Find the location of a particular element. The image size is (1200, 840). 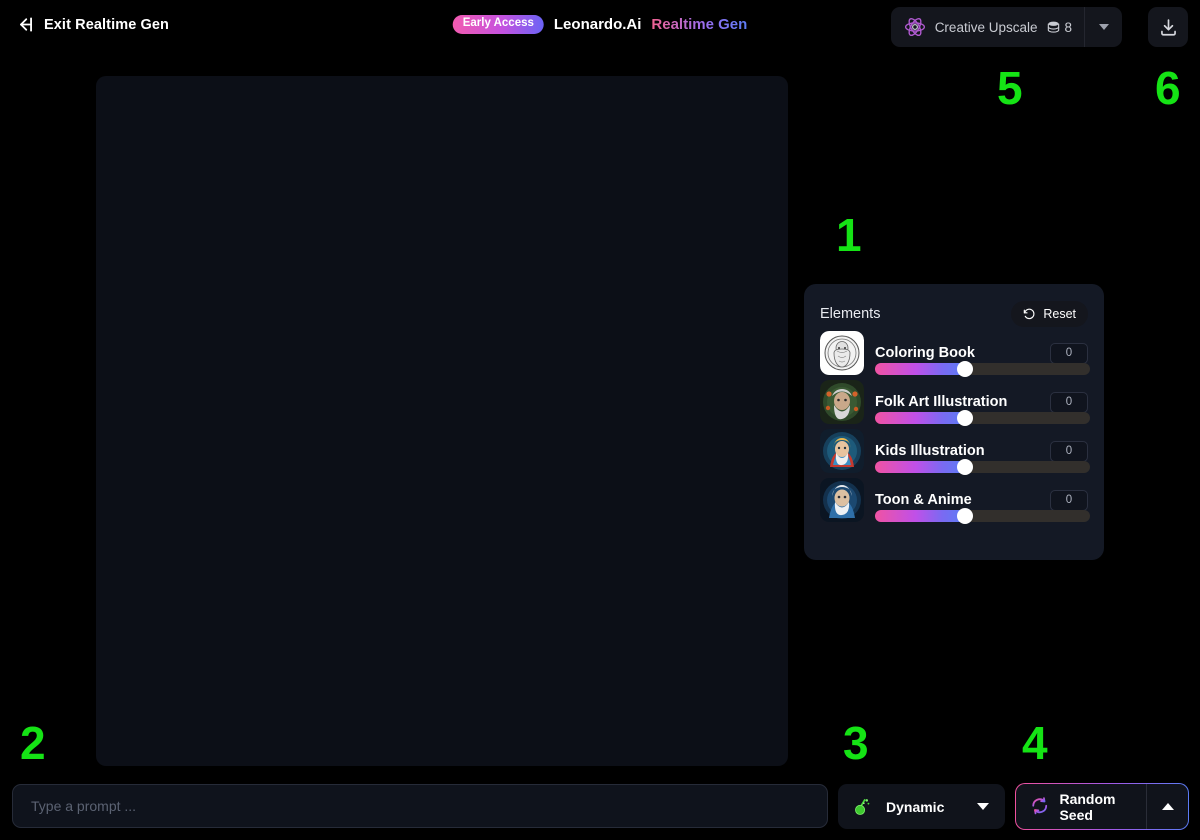

token-cost: 8 is located at coordinates (1059, 27).